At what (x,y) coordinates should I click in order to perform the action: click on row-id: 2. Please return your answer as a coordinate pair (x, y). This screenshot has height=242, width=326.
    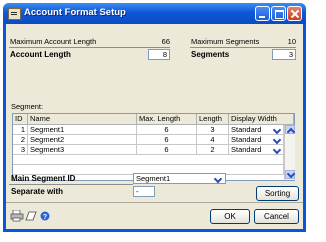
    Looking at the image, I should click on (20, 140).